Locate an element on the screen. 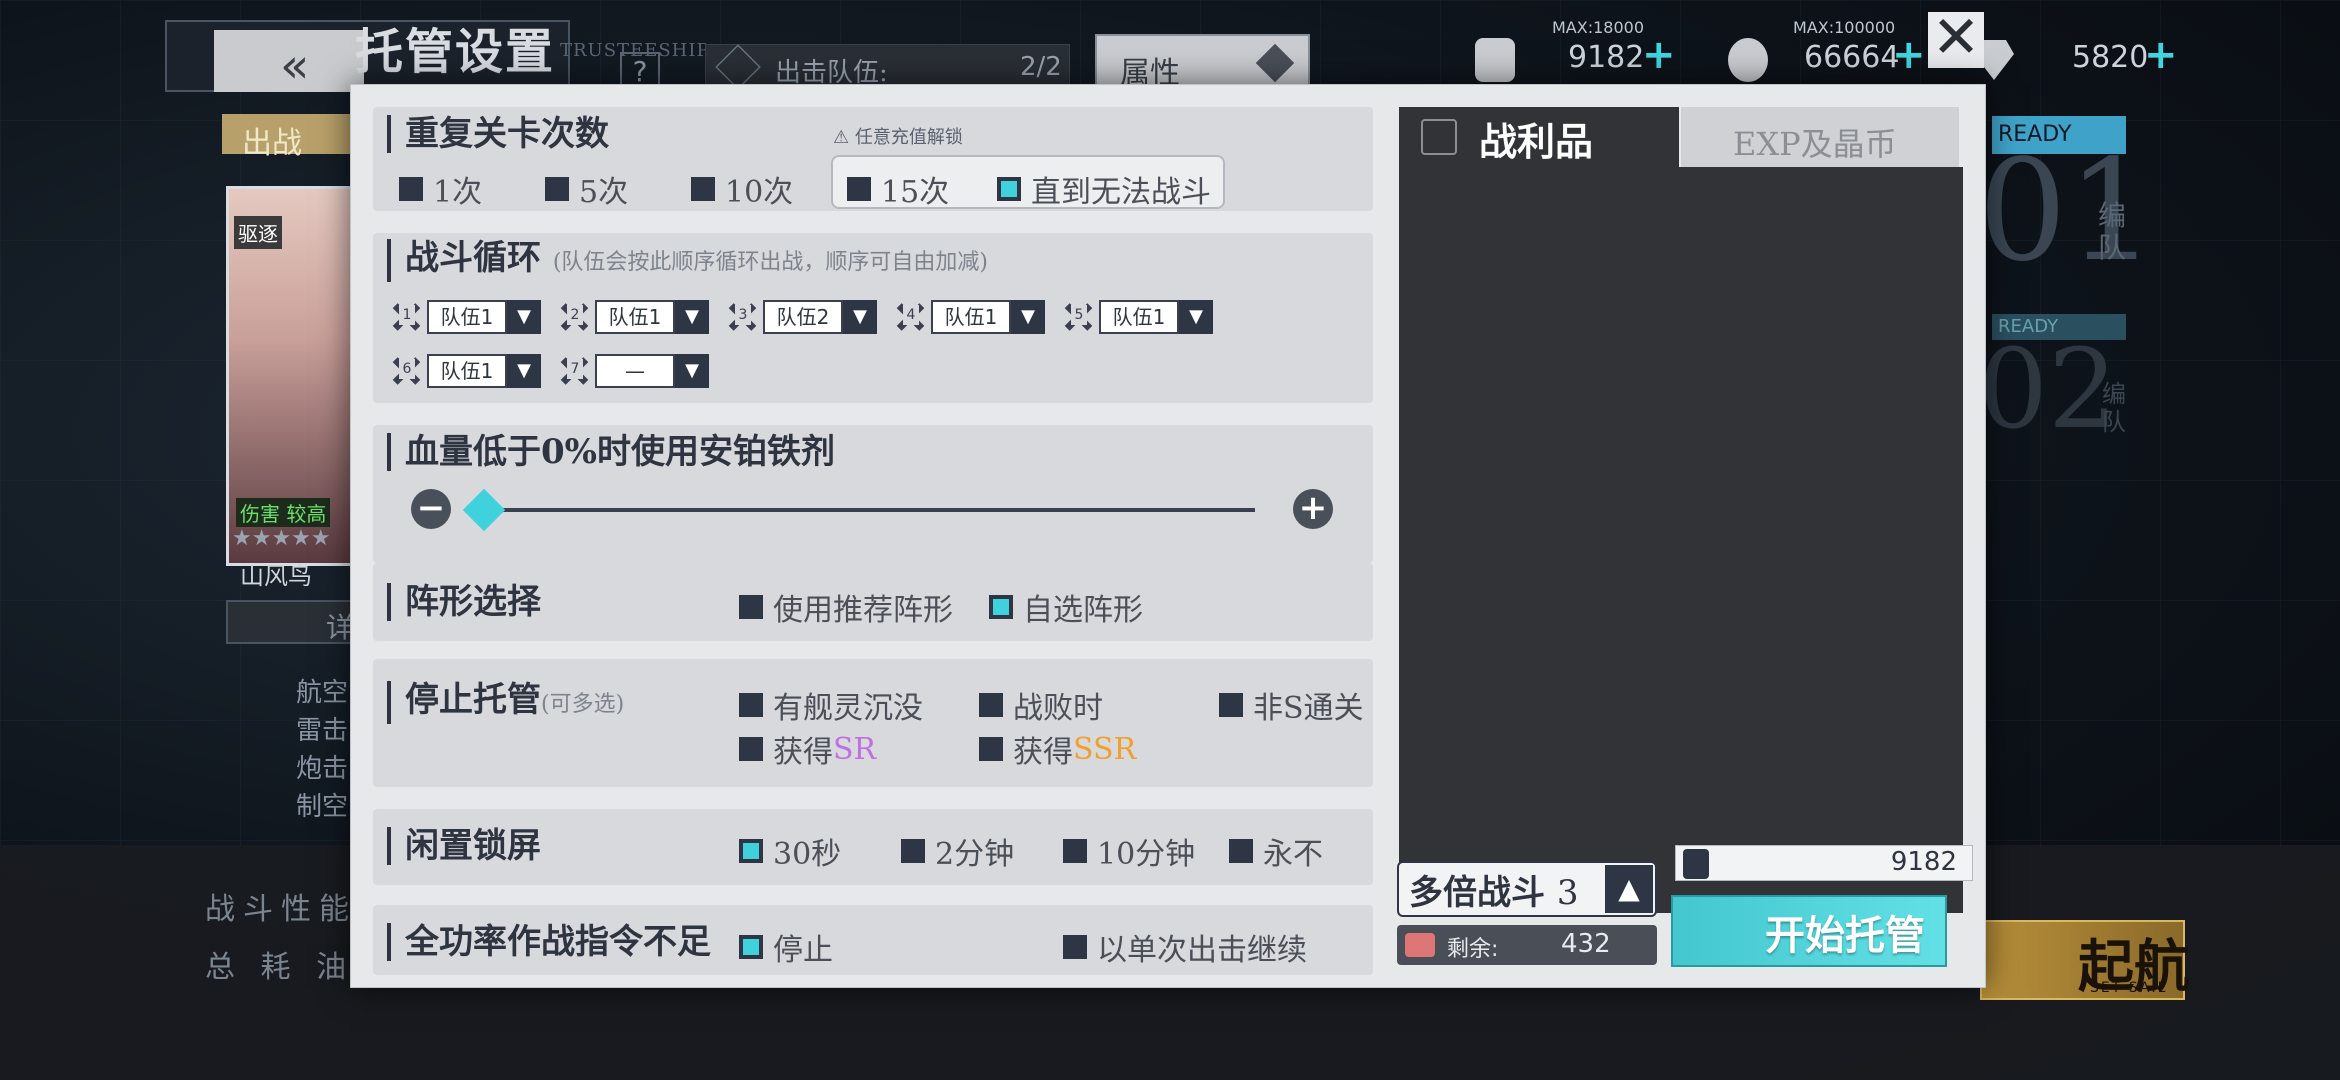 Image resolution: width=2340 pixels, height=1080 pixels. coin-plus-button: + is located at coordinates (1909, 55).